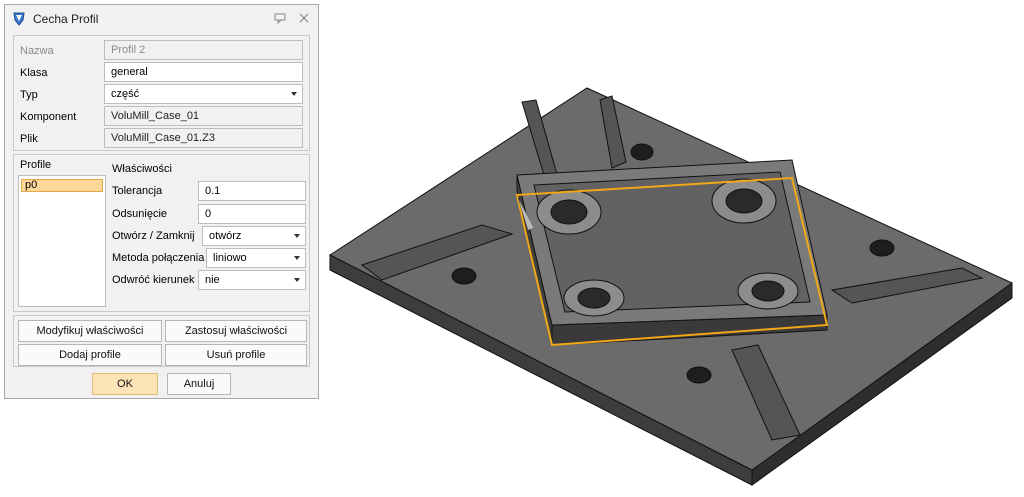 The height and width of the screenshot is (497, 1024). I want to click on profile-header: Profile, so click(36, 165).